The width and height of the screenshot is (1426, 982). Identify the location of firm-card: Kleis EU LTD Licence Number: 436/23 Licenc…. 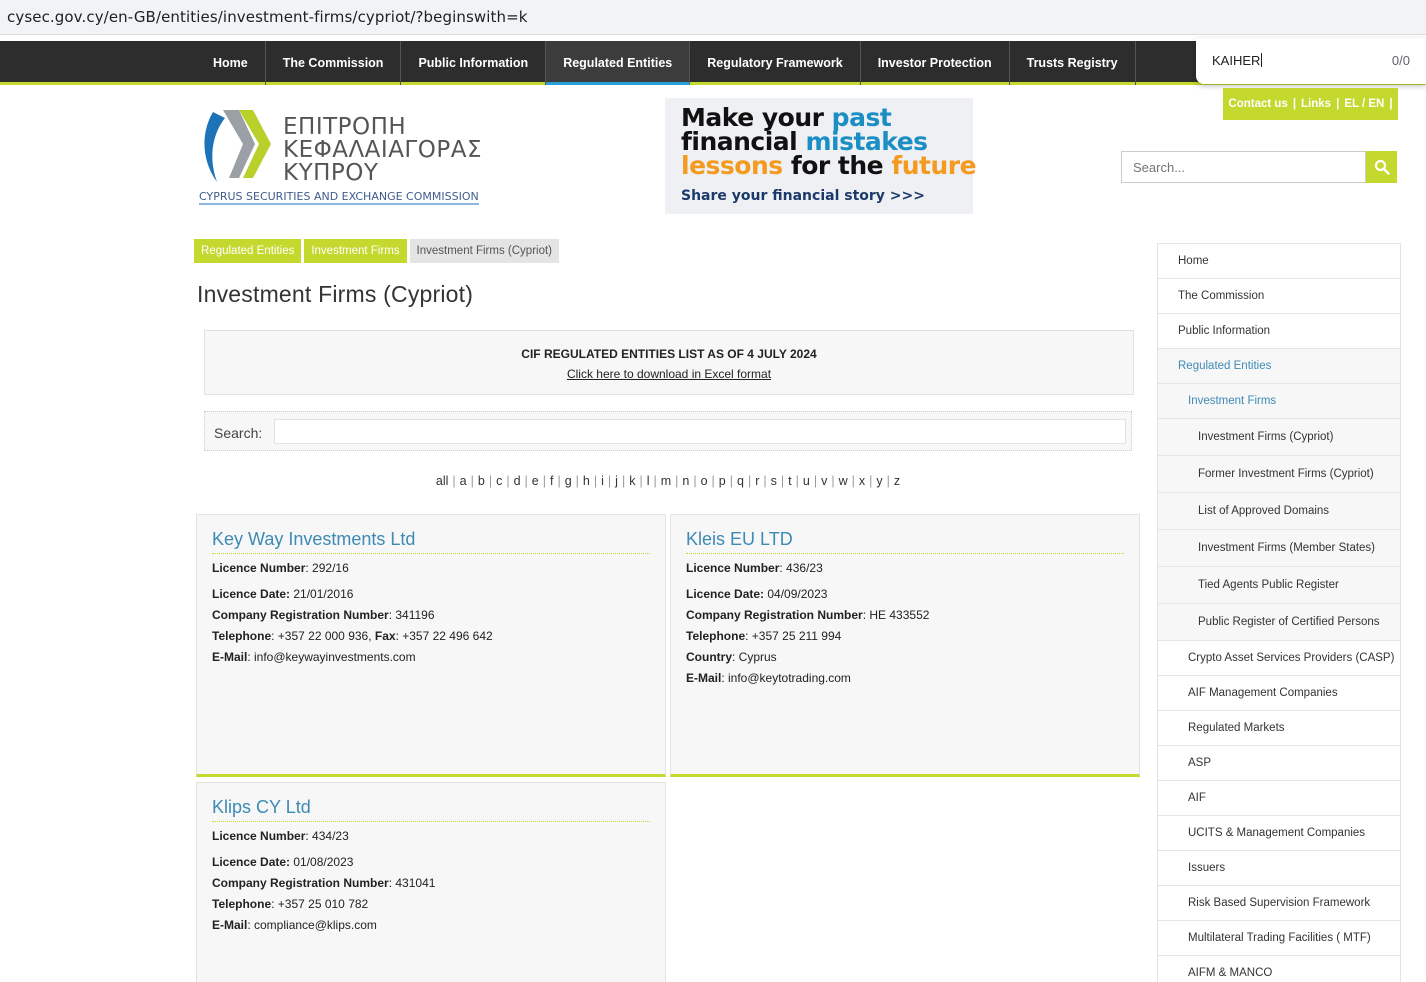
(905, 645).